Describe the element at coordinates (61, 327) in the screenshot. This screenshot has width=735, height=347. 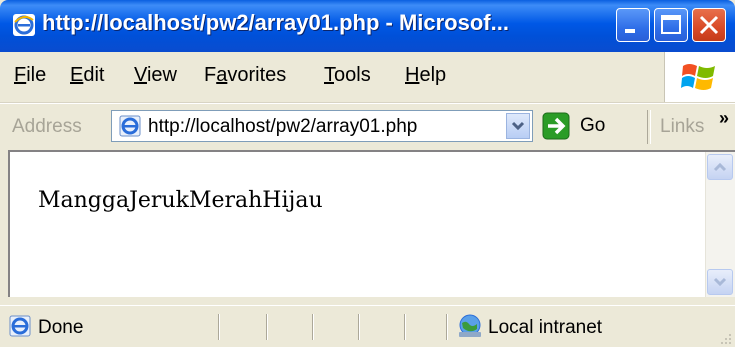
I see `status-text: Done` at that location.